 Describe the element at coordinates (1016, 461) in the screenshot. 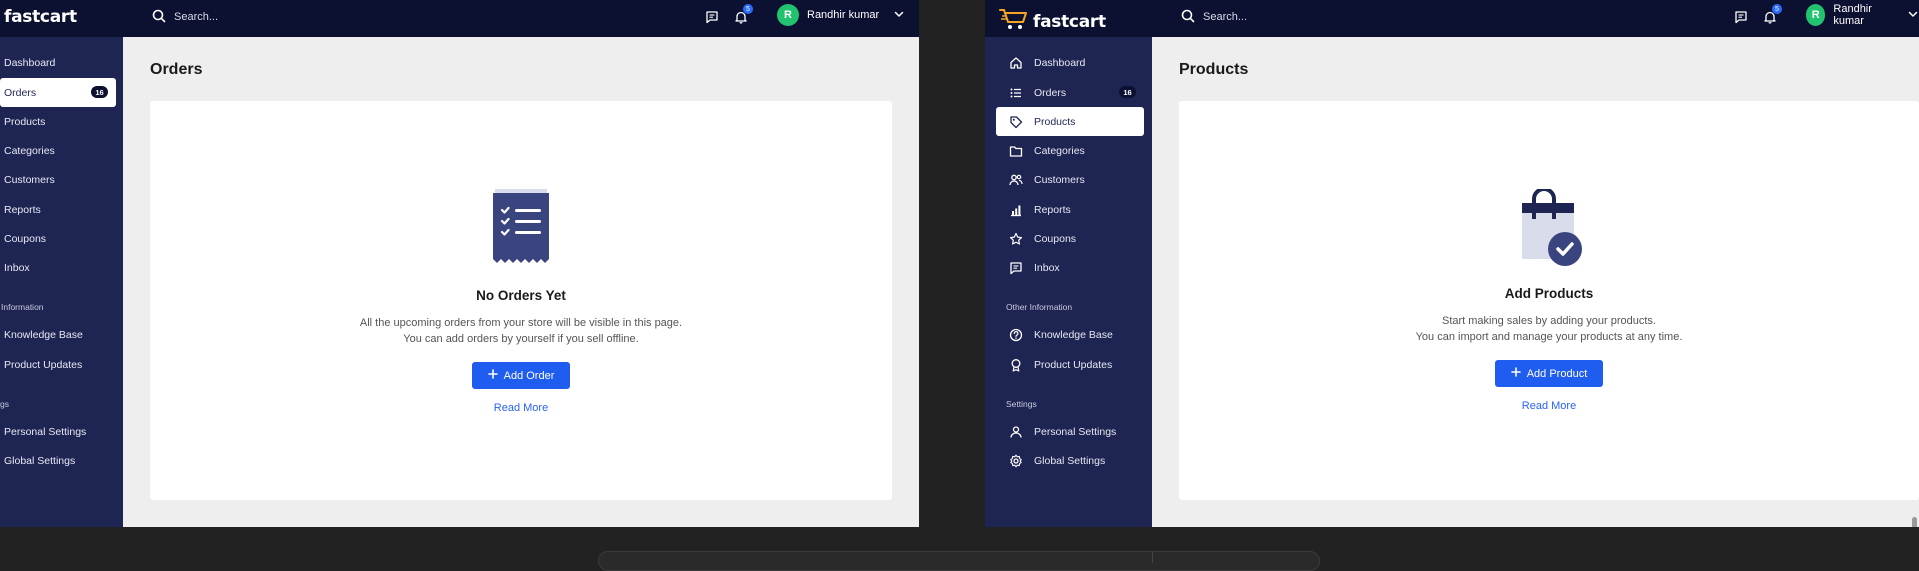

I see `gear-icon` at that location.